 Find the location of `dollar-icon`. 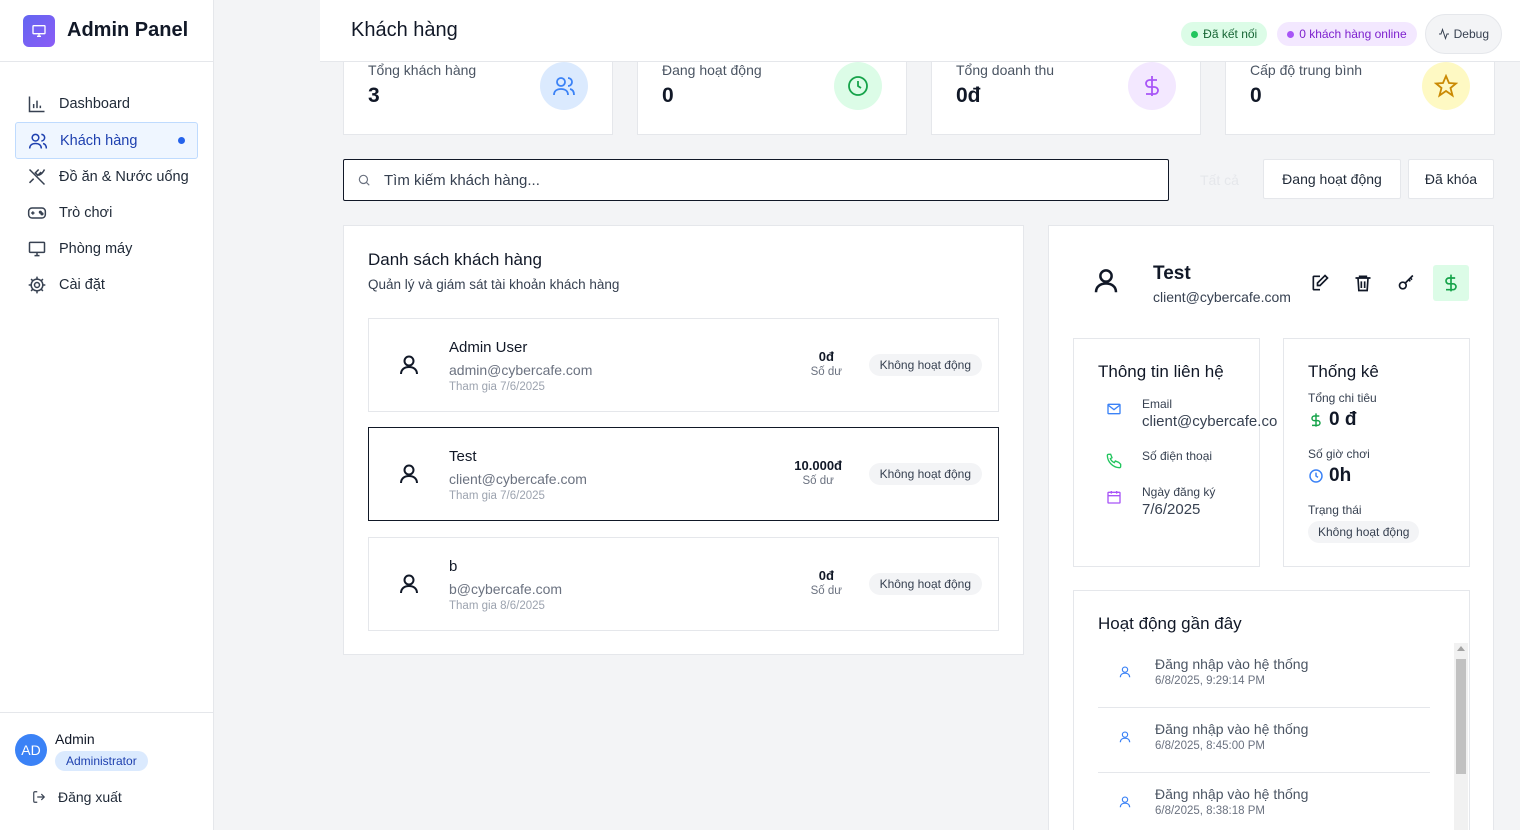

dollar-icon is located at coordinates (1316, 420).